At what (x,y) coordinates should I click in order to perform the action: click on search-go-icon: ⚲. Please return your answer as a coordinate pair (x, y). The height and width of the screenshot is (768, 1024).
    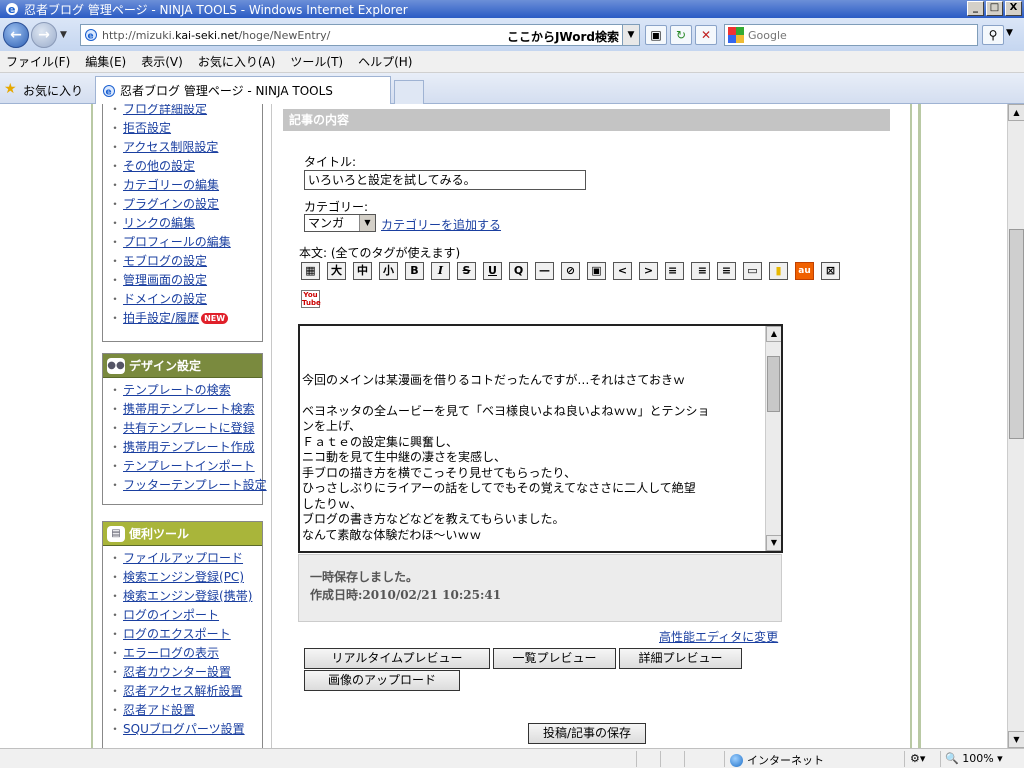
    Looking at the image, I should click on (993, 35).